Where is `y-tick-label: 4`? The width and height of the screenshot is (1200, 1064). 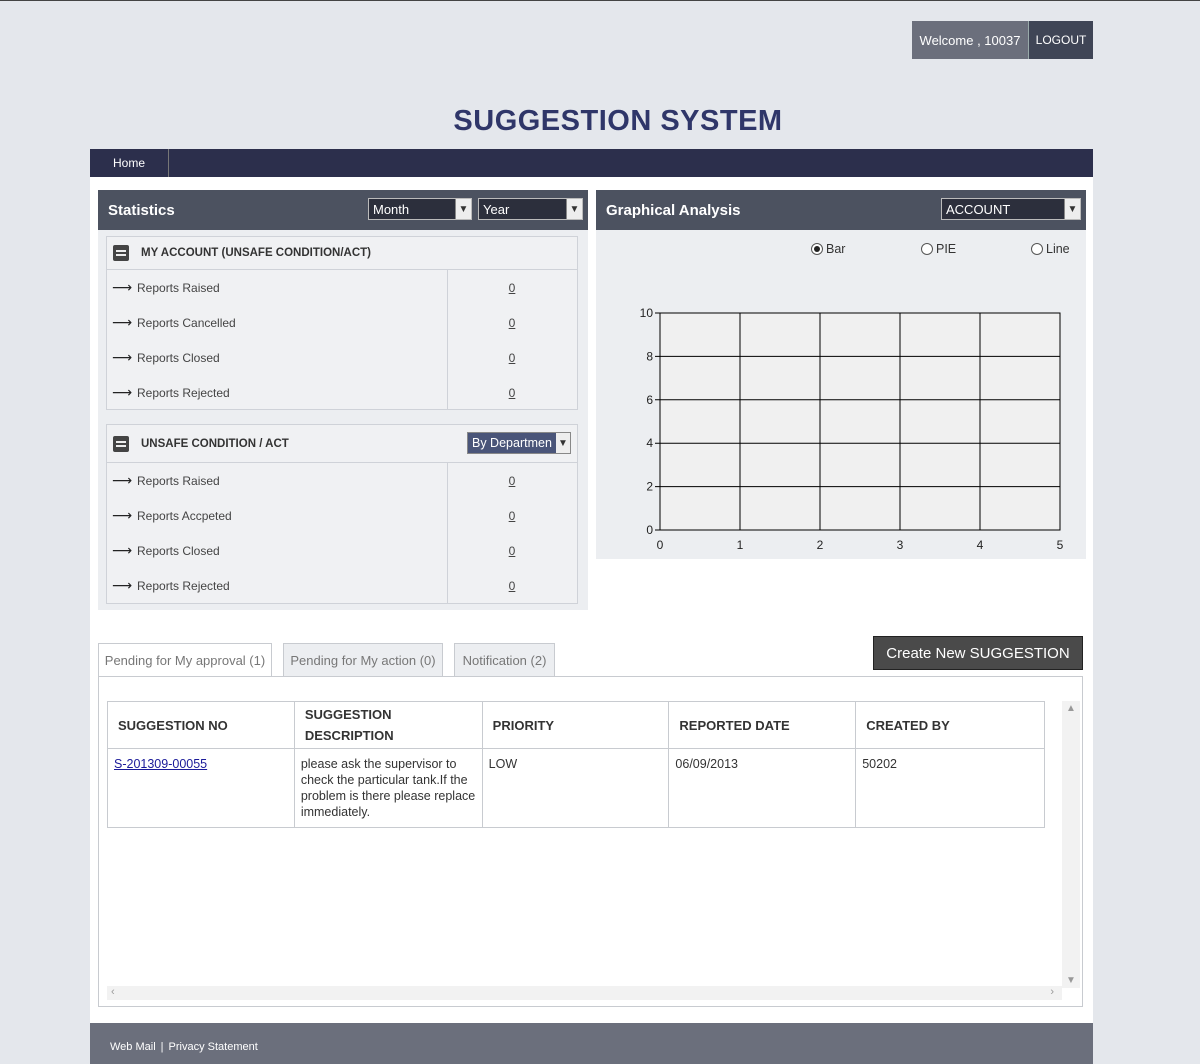
y-tick-label: 4 is located at coordinates (649, 443).